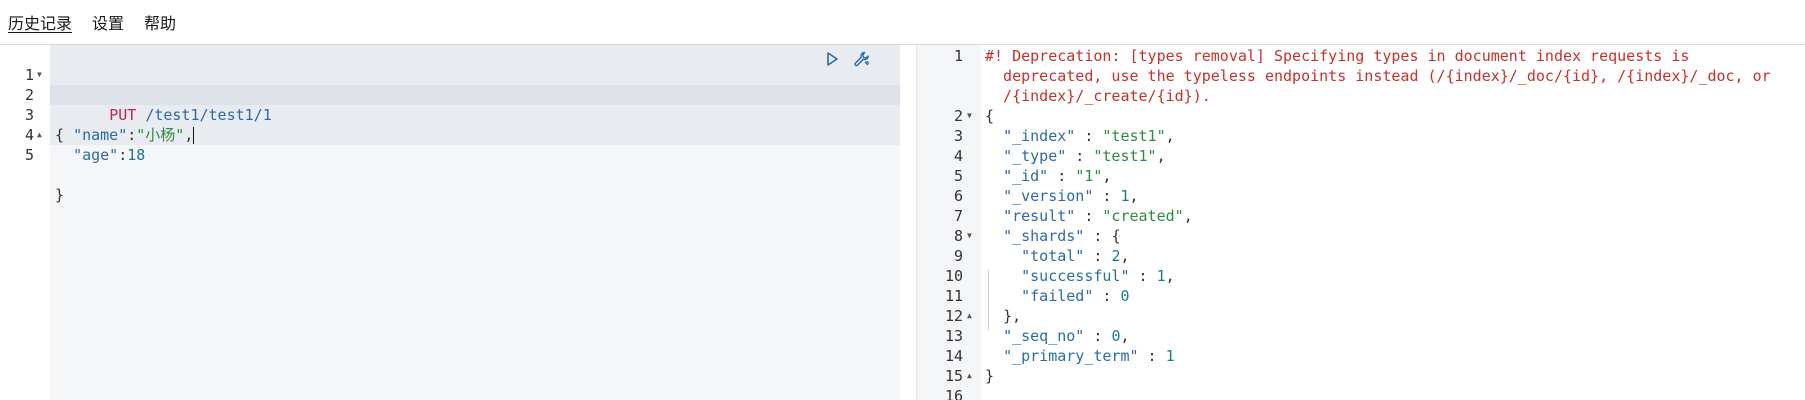  What do you see at coordinates (1075, 276) in the screenshot?
I see `json-key: "successful"` at bounding box center [1075, 276].